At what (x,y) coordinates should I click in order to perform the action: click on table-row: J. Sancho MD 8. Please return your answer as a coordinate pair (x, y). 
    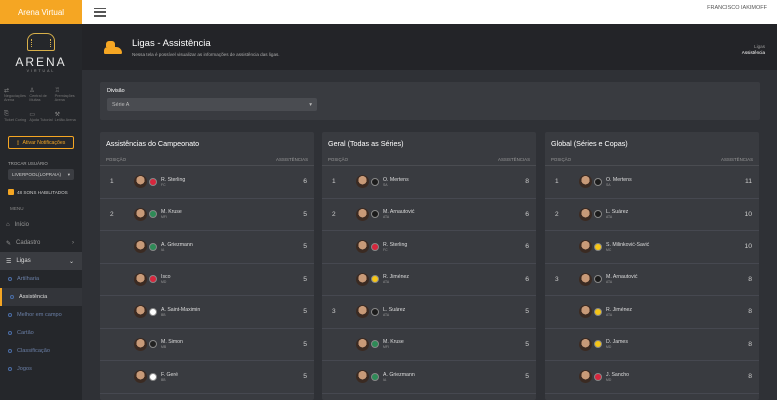
    Looking at the image, I should click on (652, 377).